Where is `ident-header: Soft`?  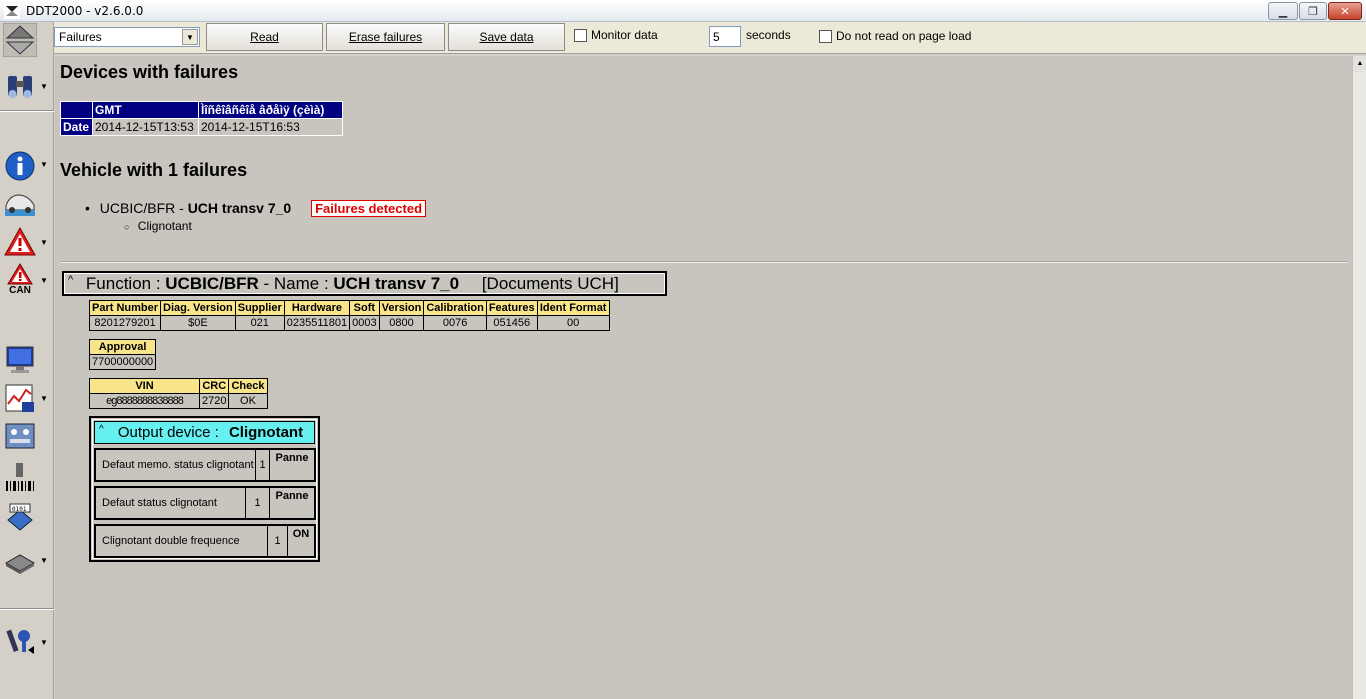 ident-header: Soft is located at coordinates (364, 308).